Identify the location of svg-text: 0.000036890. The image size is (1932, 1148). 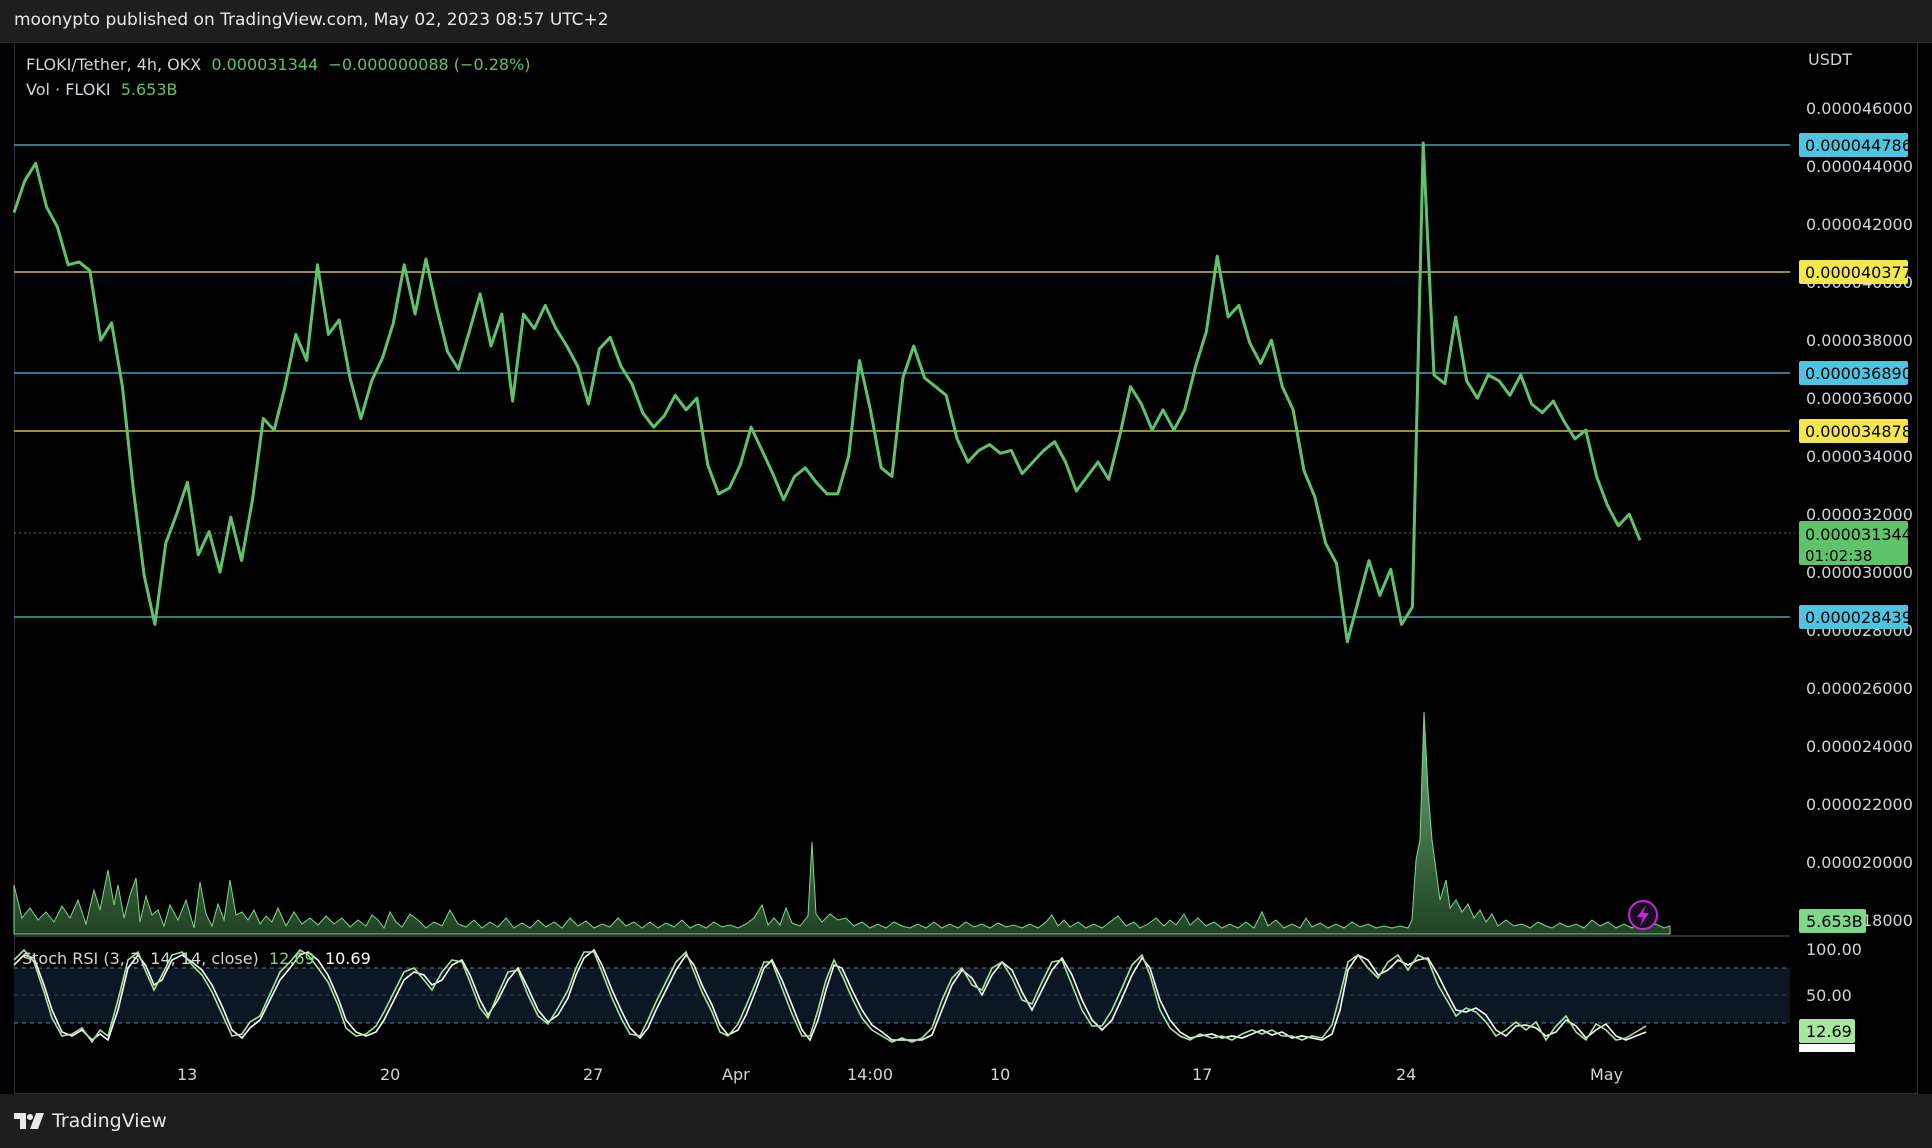
(1858, 373).